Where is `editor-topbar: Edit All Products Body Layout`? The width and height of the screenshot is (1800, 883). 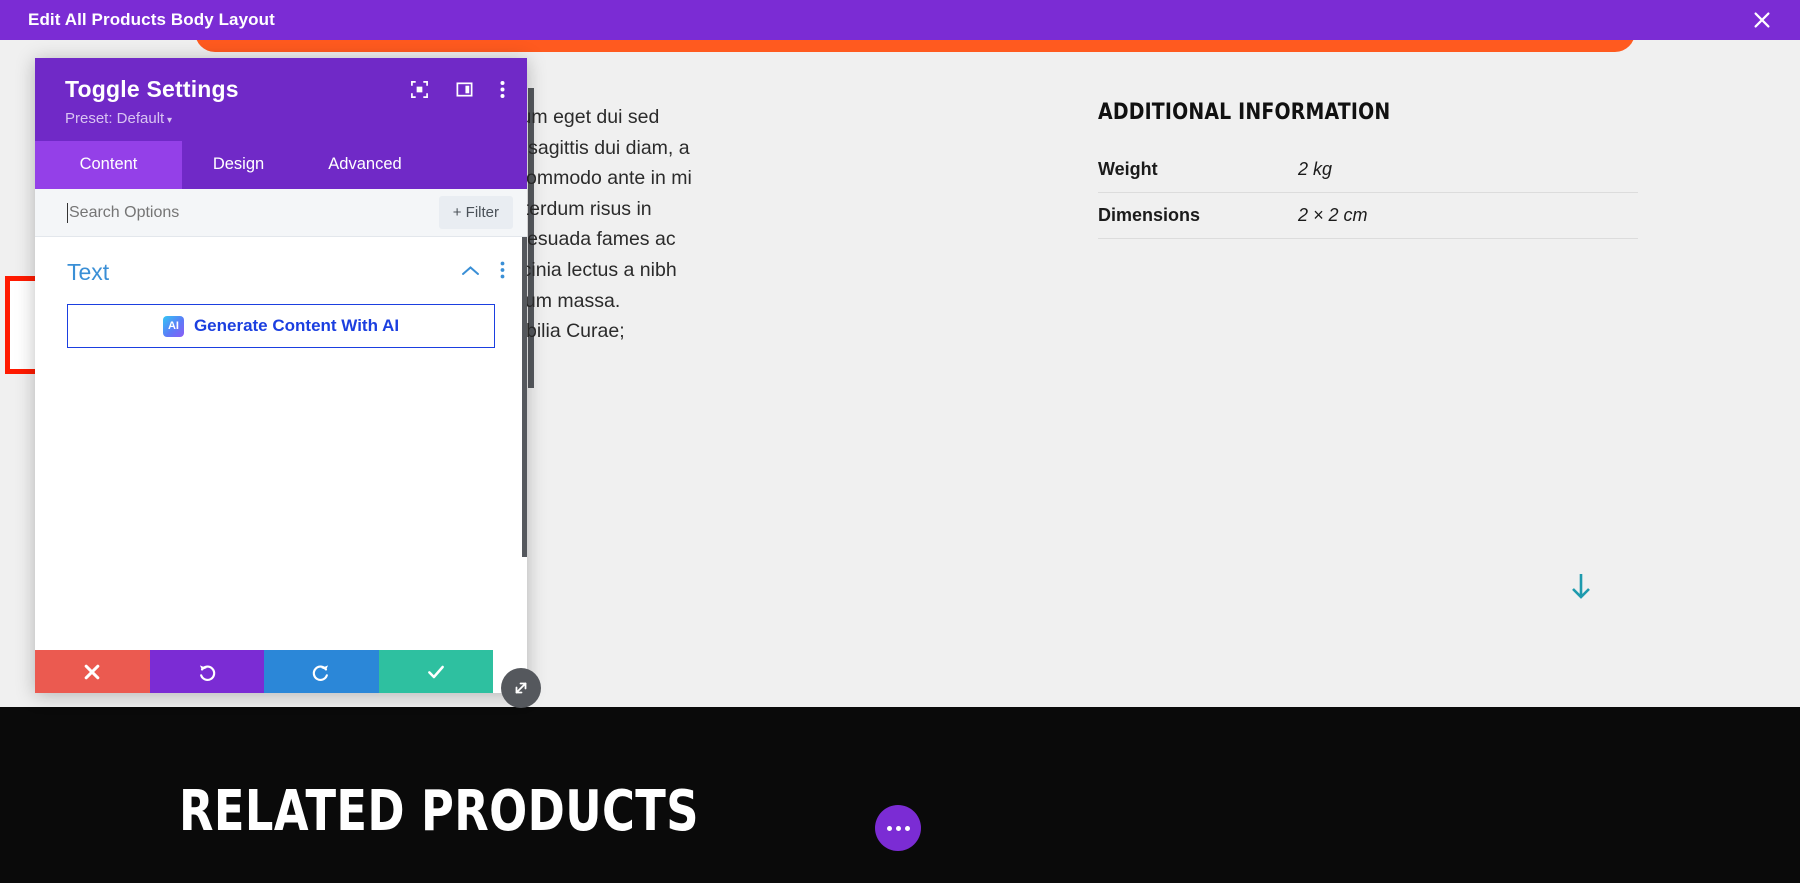
editor-topbar: Edit All Products Body Layout is located at coordinates (900, 20).